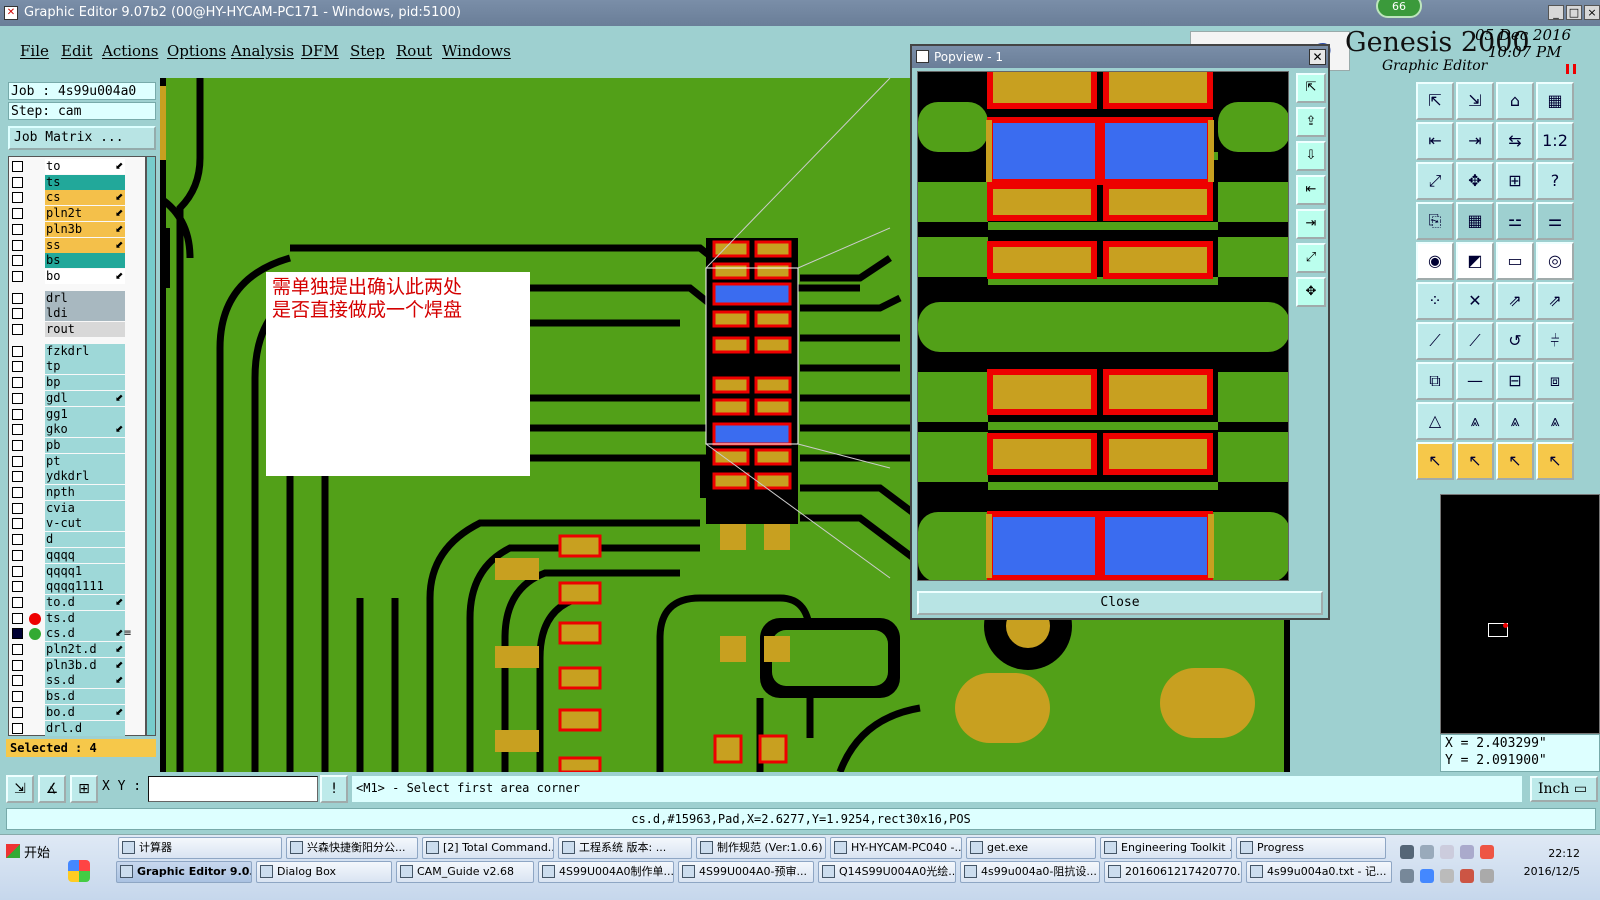  Describe the element at coordinates (1311, 156) in the screenshot. I see `popview-zoom-out-icon: ⇩` at that location.